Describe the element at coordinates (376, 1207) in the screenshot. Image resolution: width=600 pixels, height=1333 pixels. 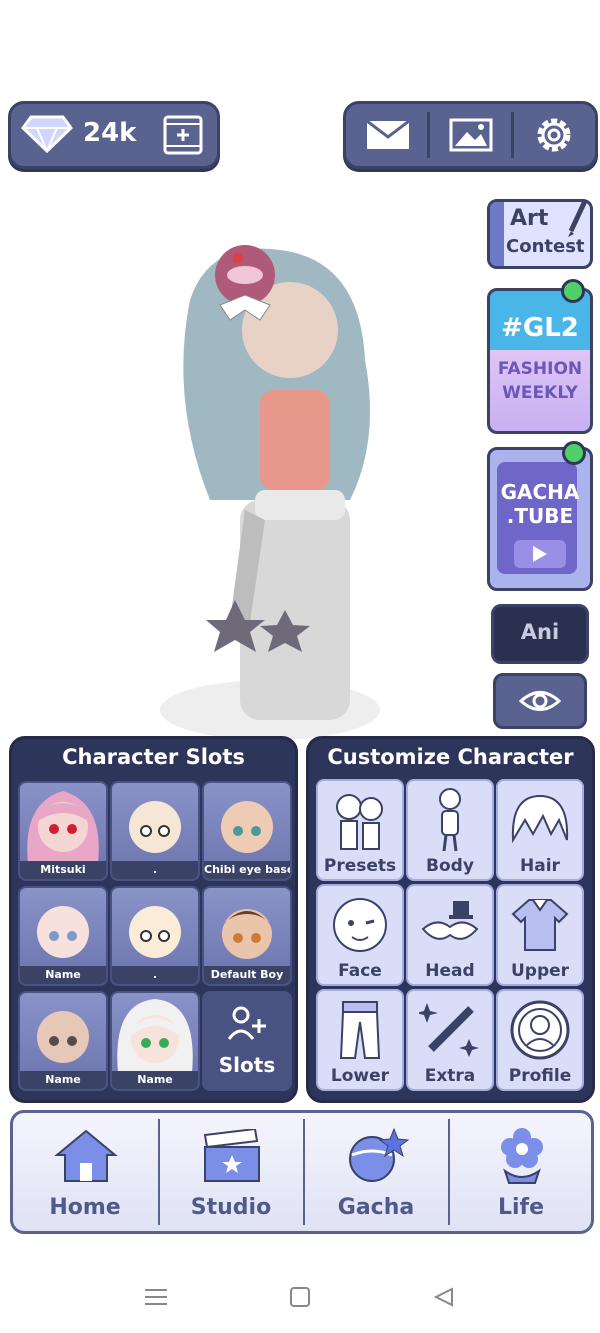
I see `nav-gacha-label: Gacha` at that location.